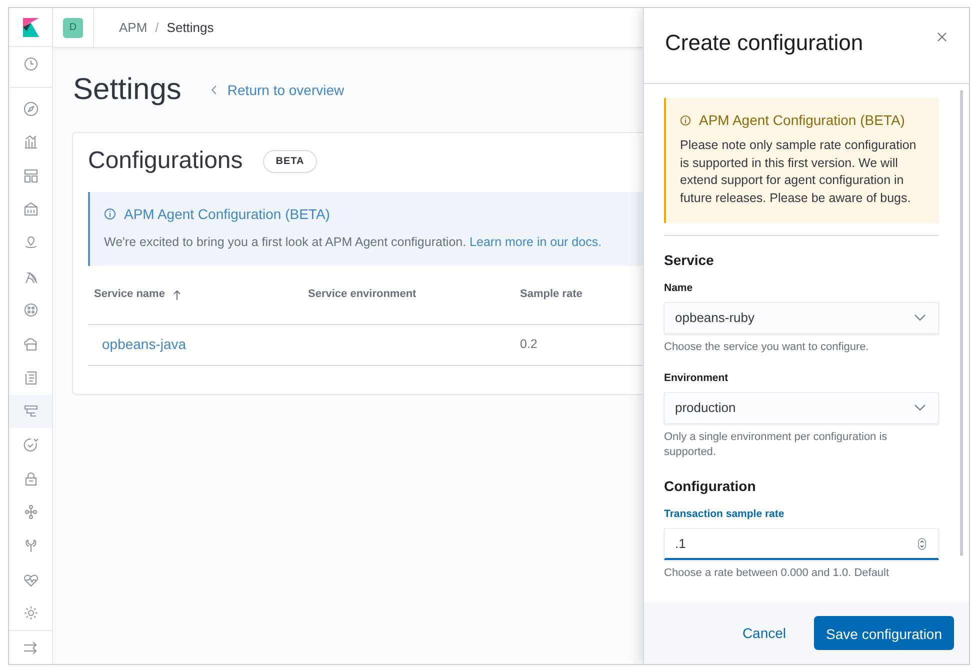  I want to click on close-button, so click(943, 38).